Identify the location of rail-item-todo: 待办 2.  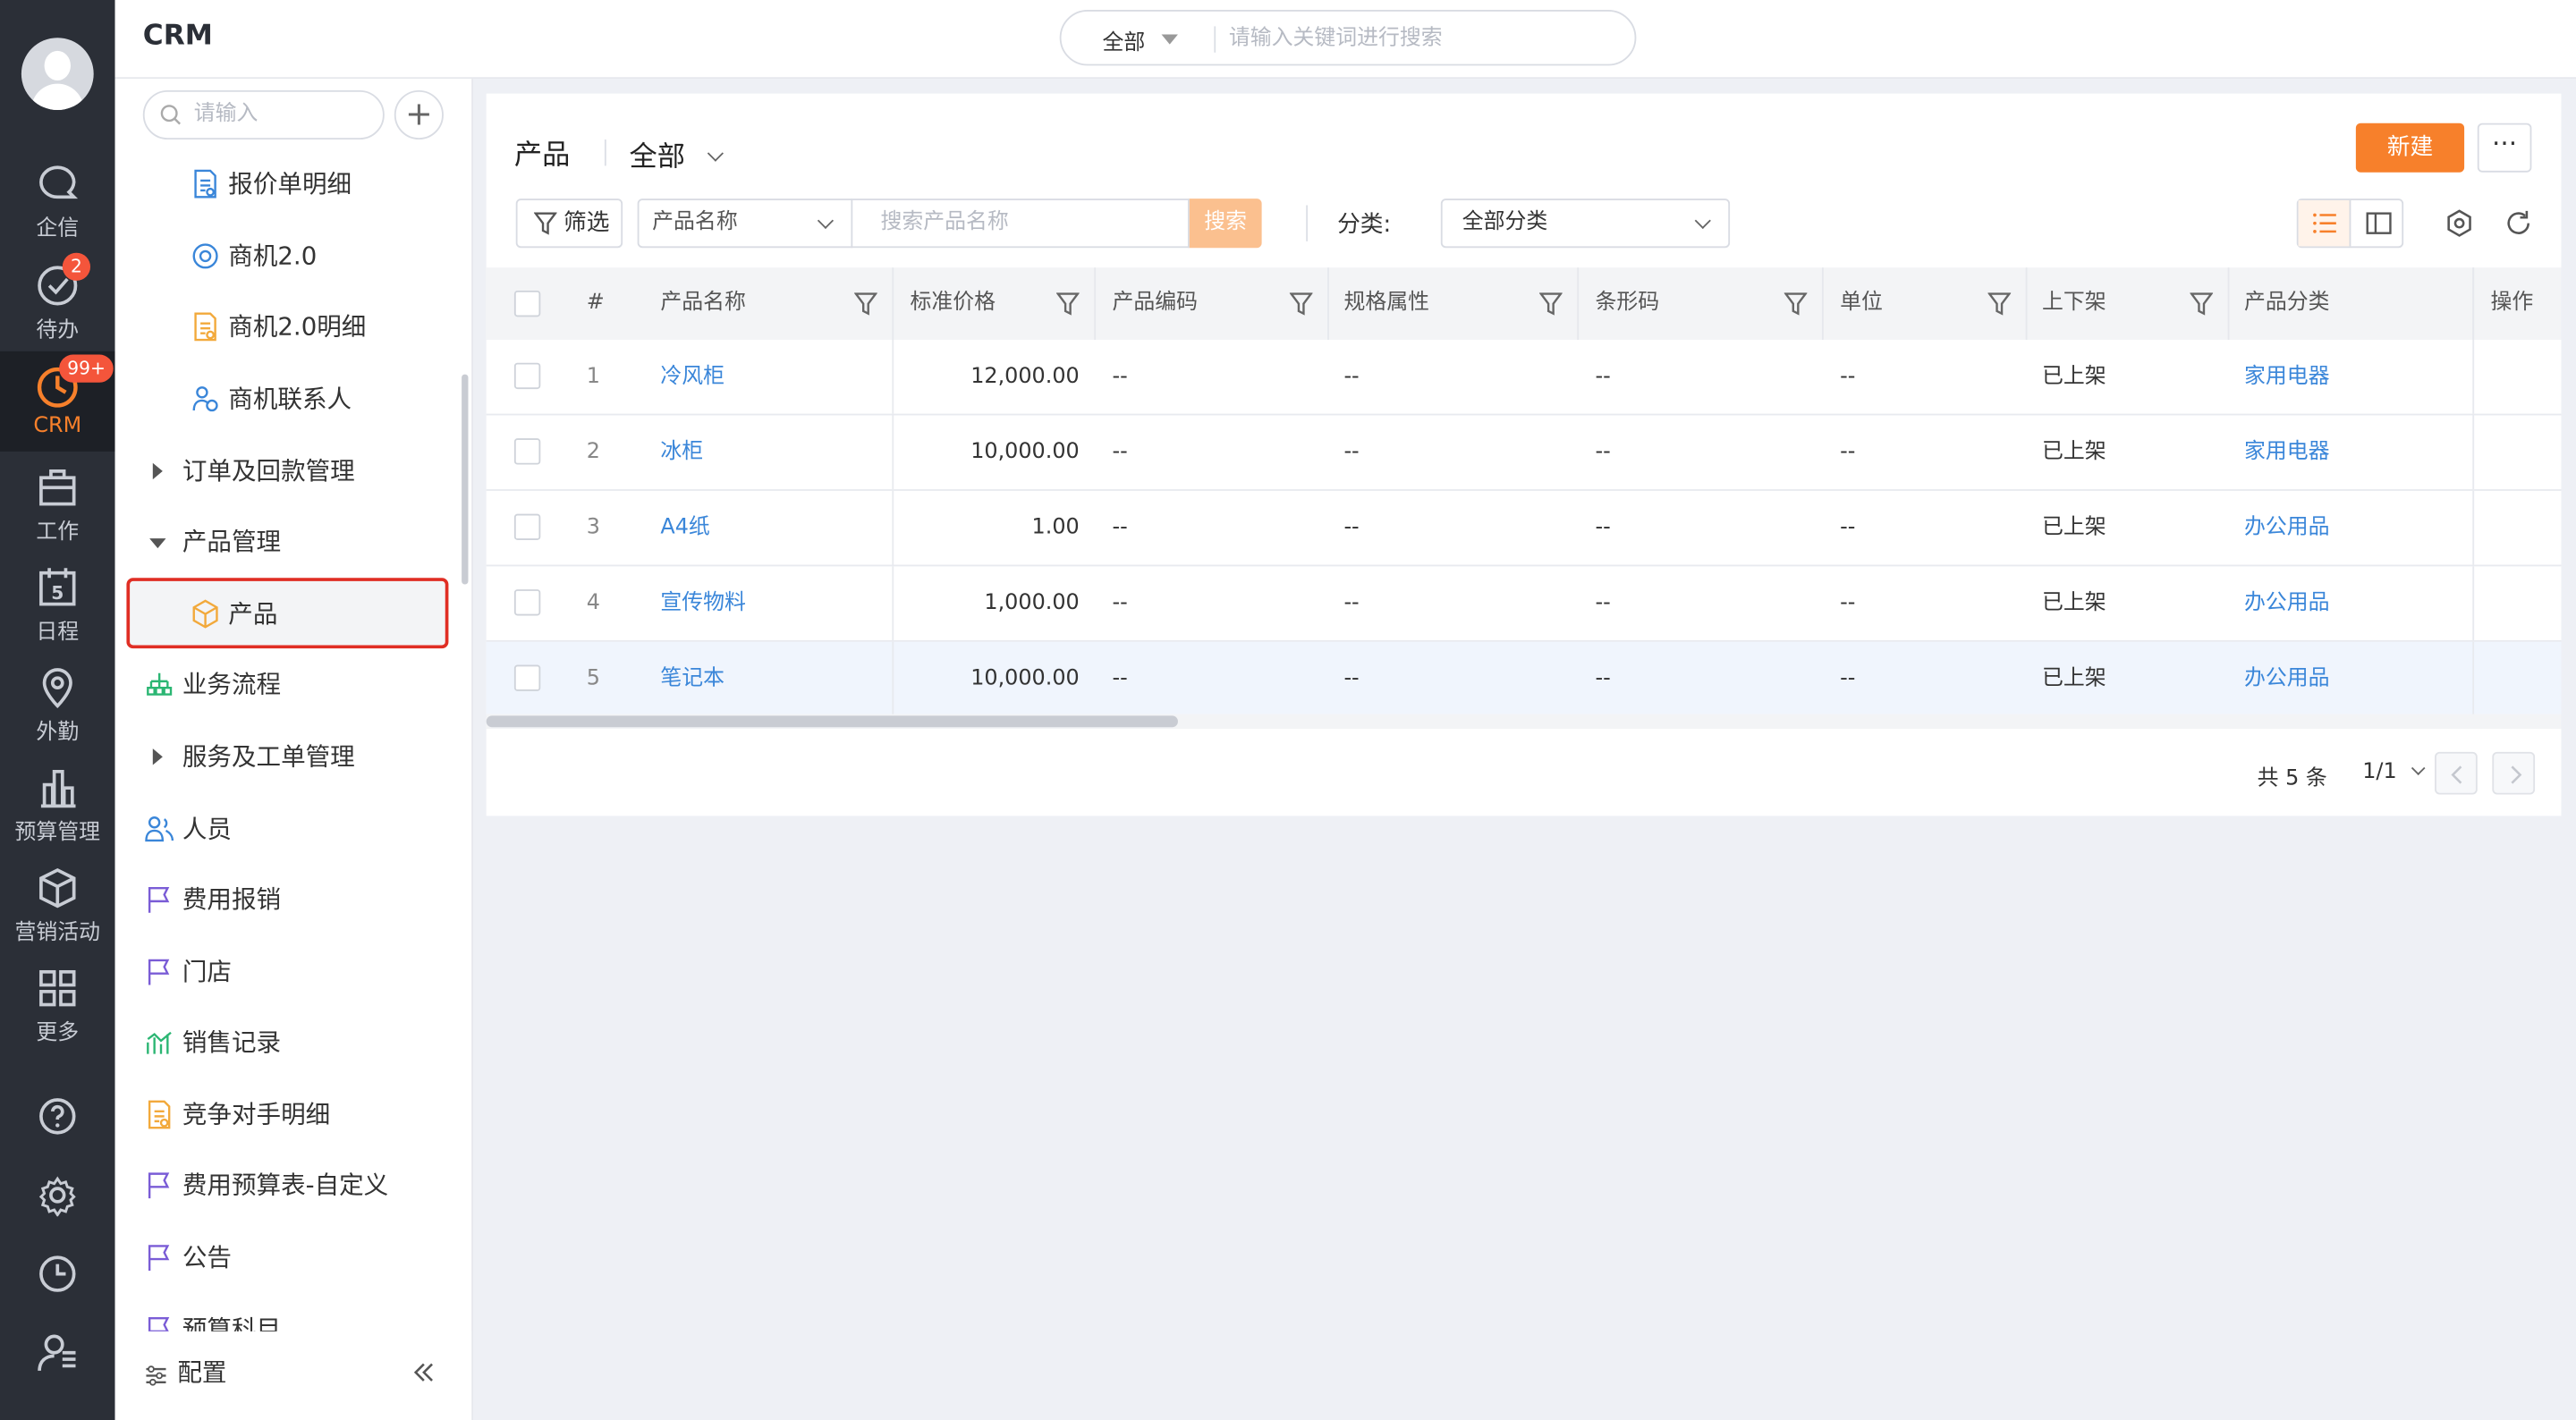
(57, 307).